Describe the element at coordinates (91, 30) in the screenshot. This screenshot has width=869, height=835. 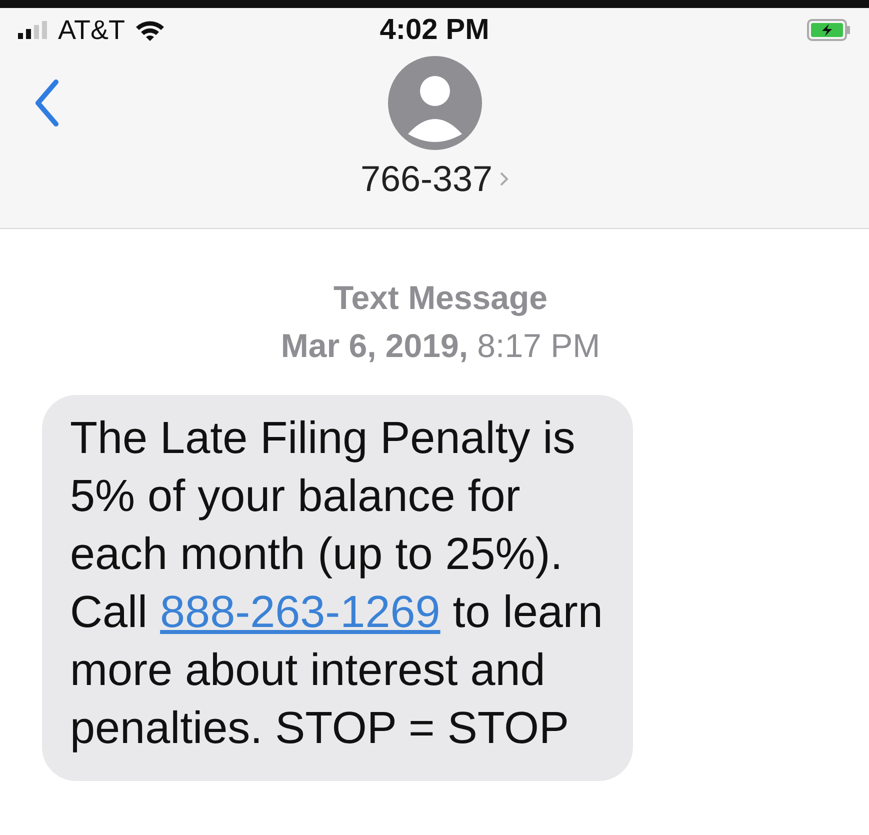
I see `carrier-name: AT&T` at that location.